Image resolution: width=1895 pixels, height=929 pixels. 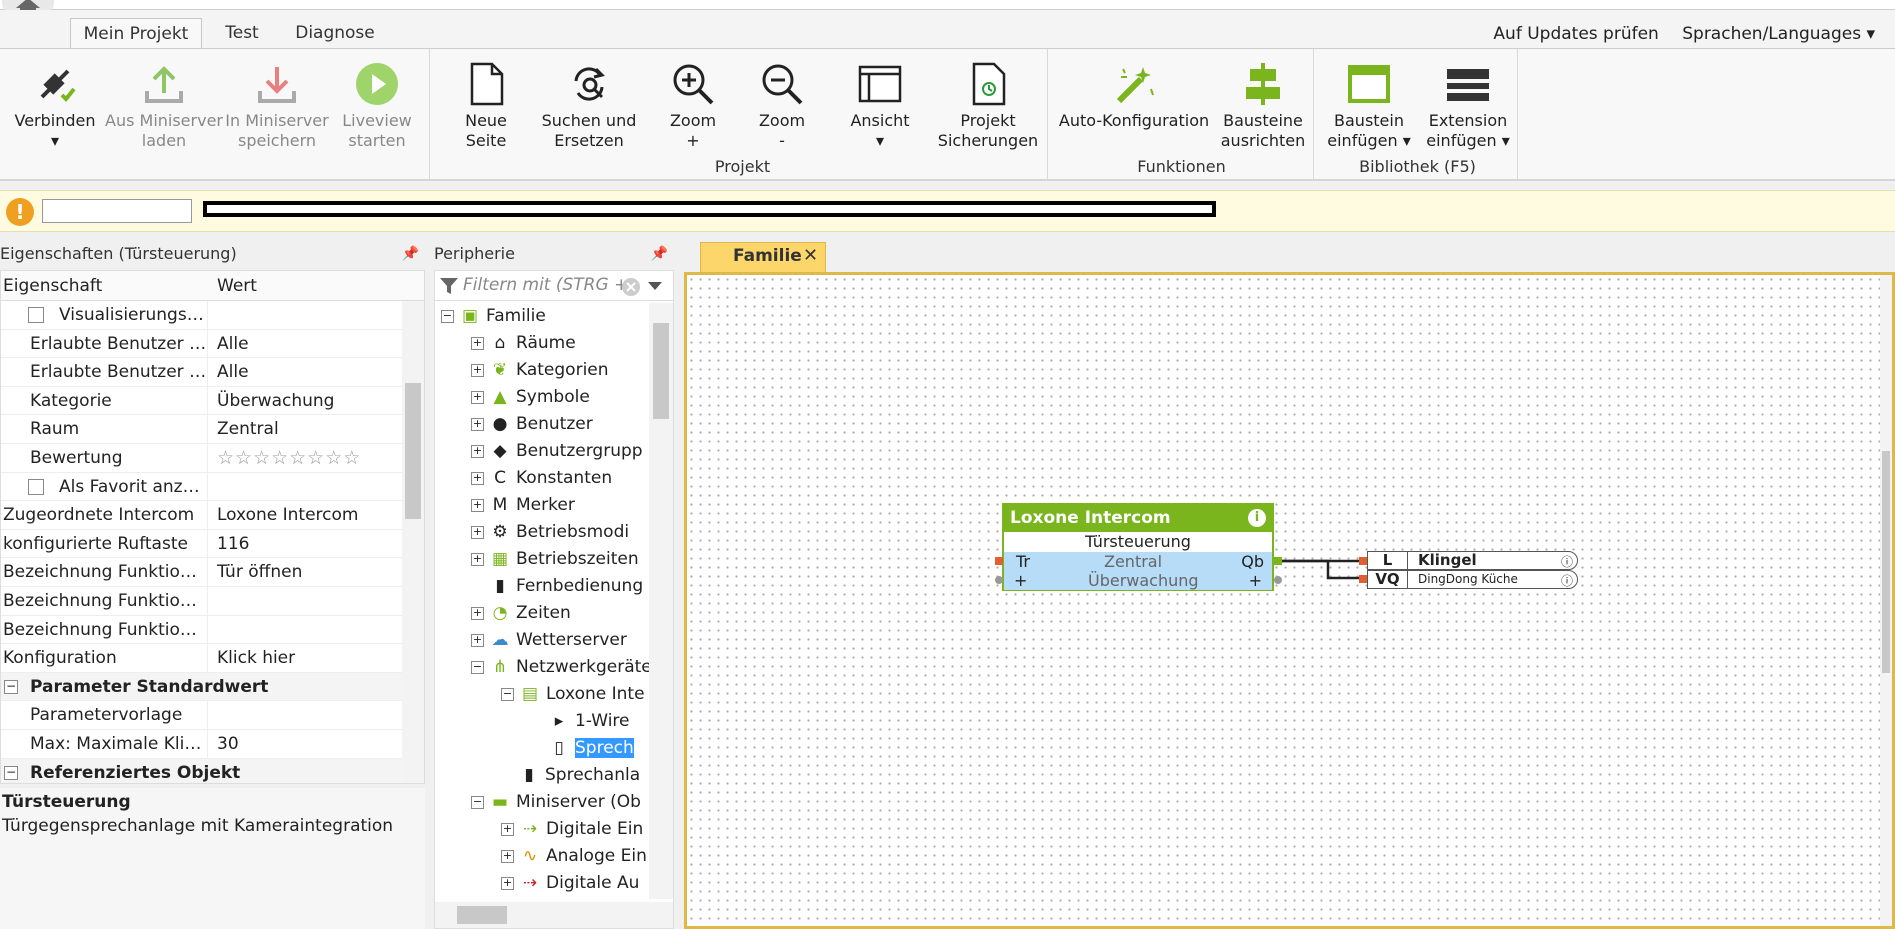 What do you see at coordinates (1138, 541) in the screenshot?
I see `block-subtitle: Türsteuerung` at bounding box center [1138, 541].